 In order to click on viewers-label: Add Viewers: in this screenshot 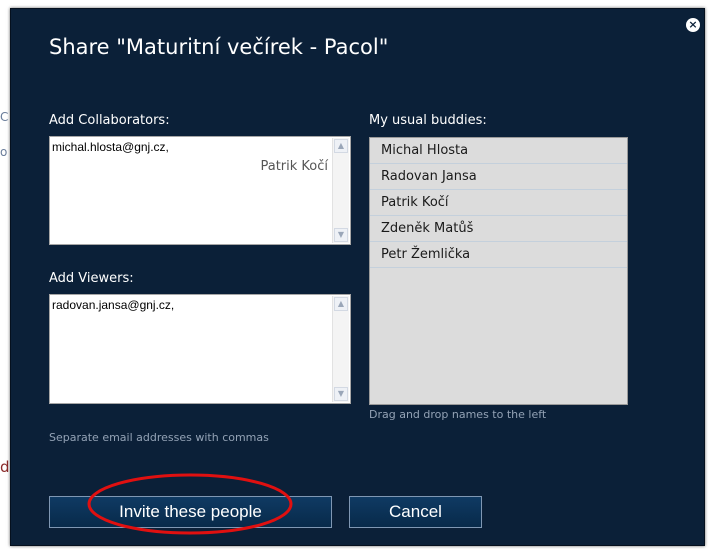, I will do `click(91, 278)`.